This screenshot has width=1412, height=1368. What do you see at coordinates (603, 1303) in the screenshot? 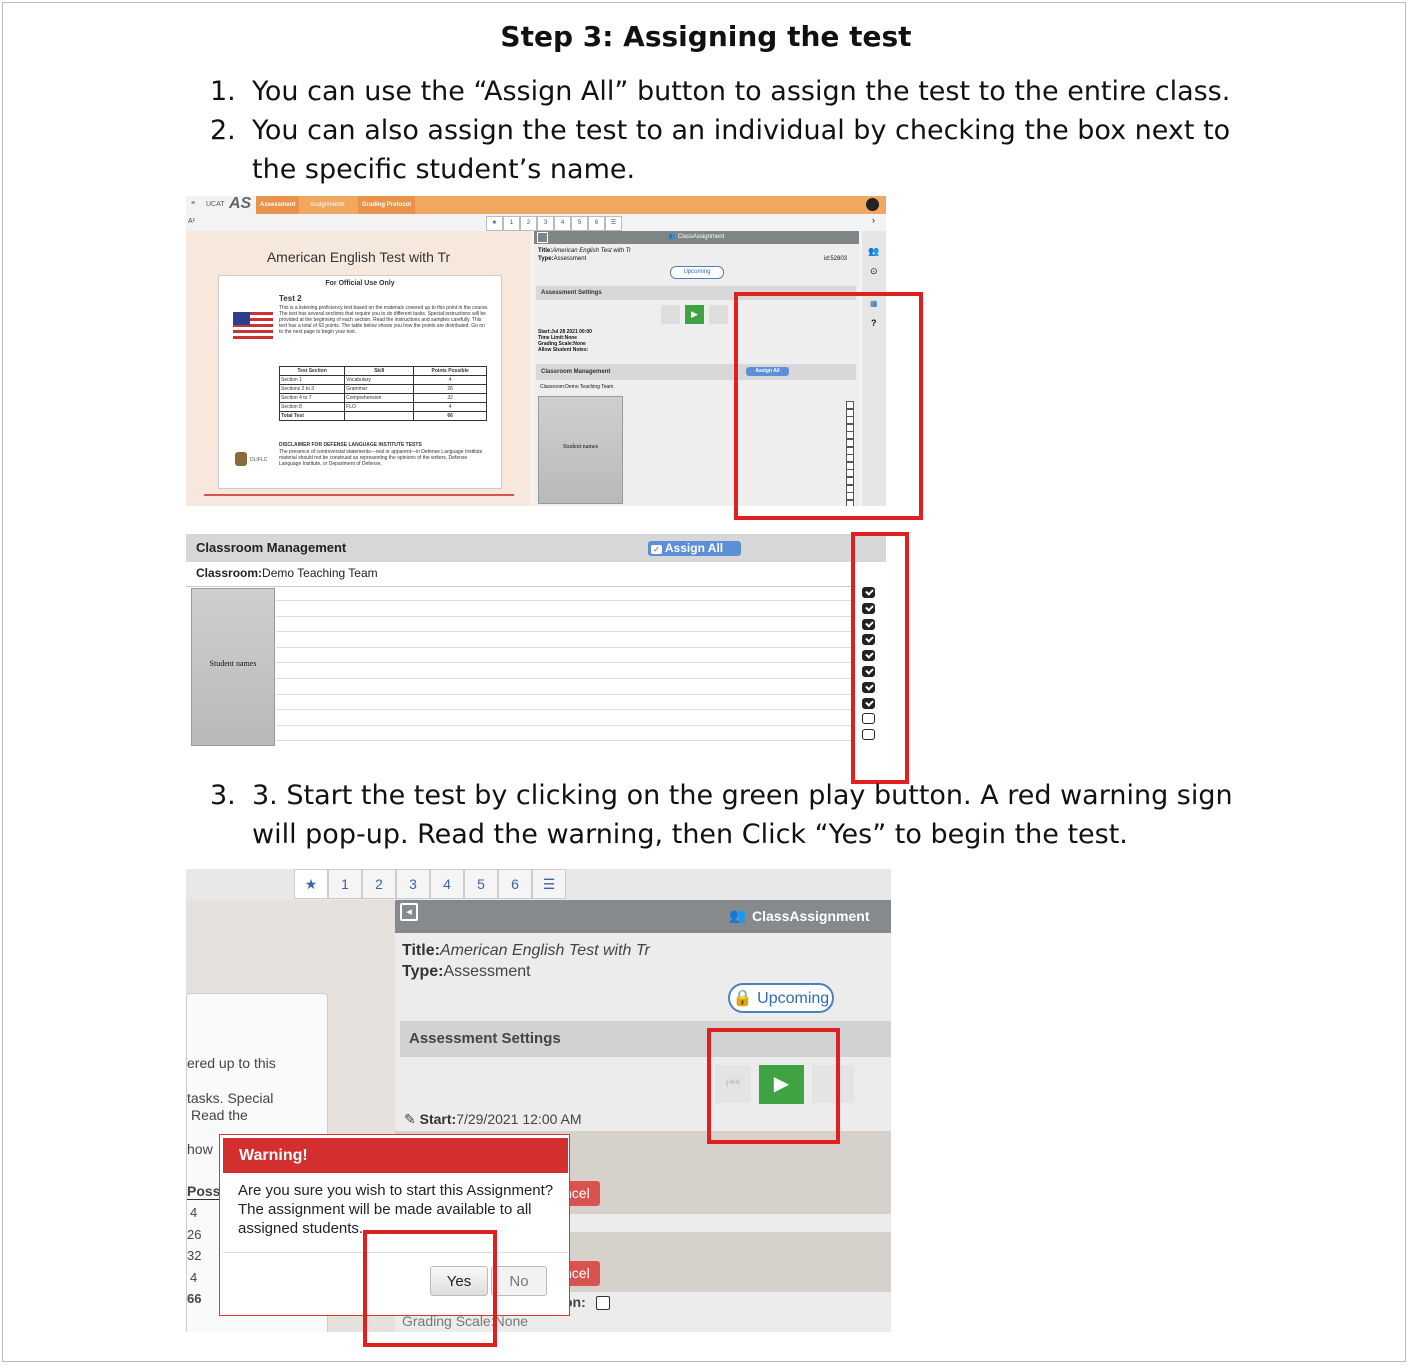
I see `notes-checkbox` at bounding box center [603, 1303].